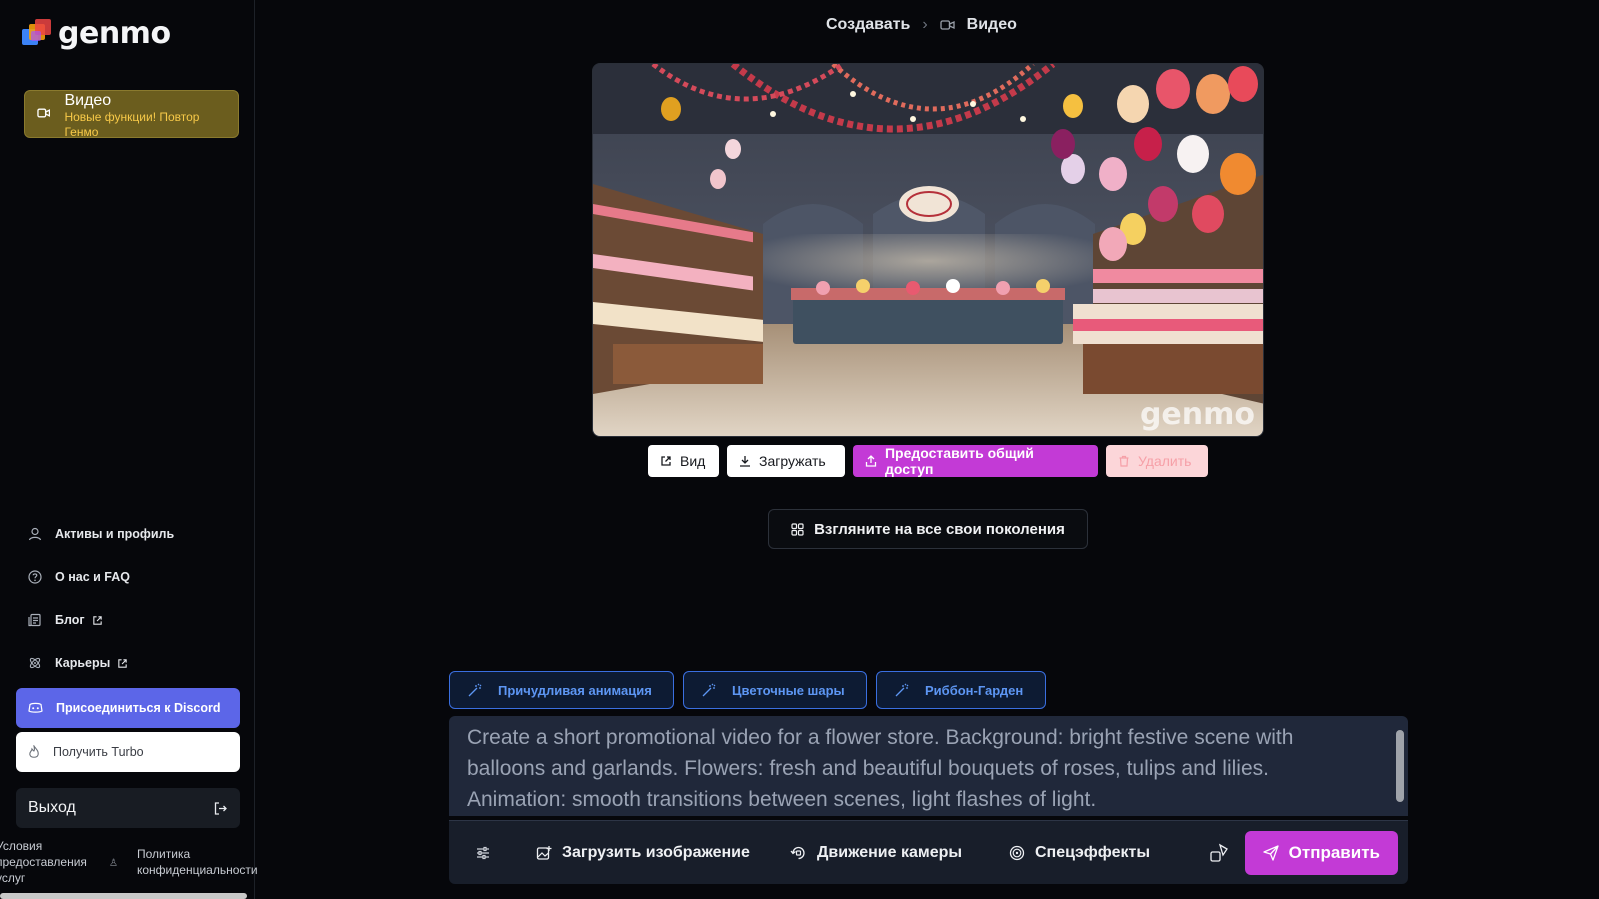  What do you see at coordinates (197, 862) in the screenshot?
I see `privacy-link: Политика конфиденциальности` at bounding box center [197, 862].